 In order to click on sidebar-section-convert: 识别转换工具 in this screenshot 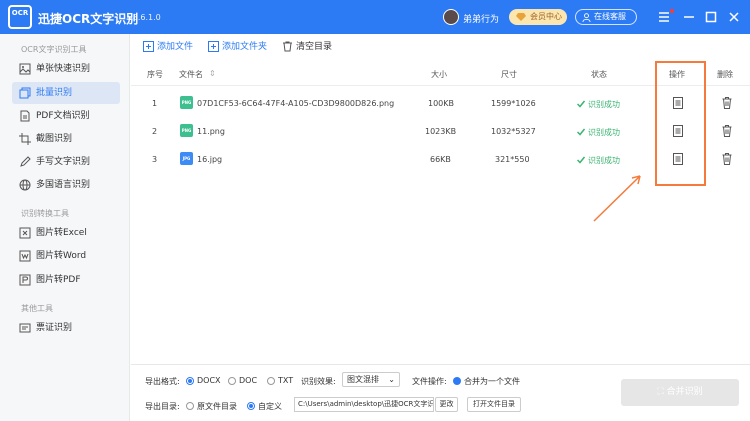, I will do `click(45, 213)`.